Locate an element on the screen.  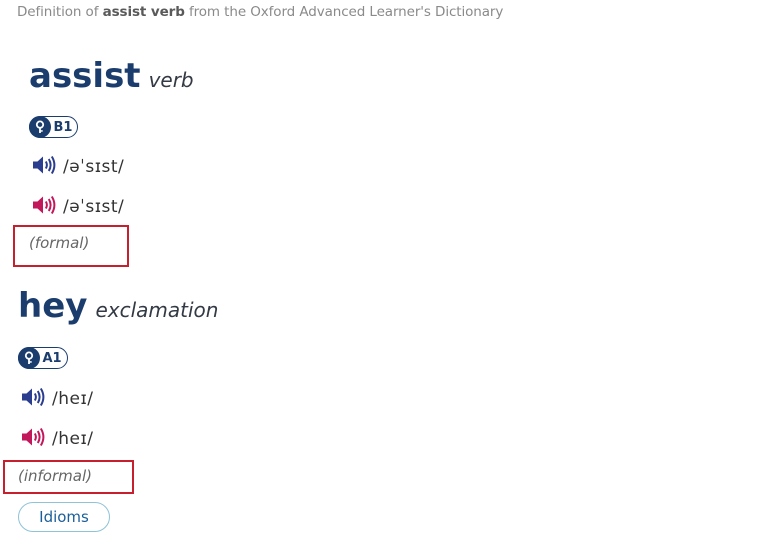
part-of-speech: verb is located at coordinates (171, 80).